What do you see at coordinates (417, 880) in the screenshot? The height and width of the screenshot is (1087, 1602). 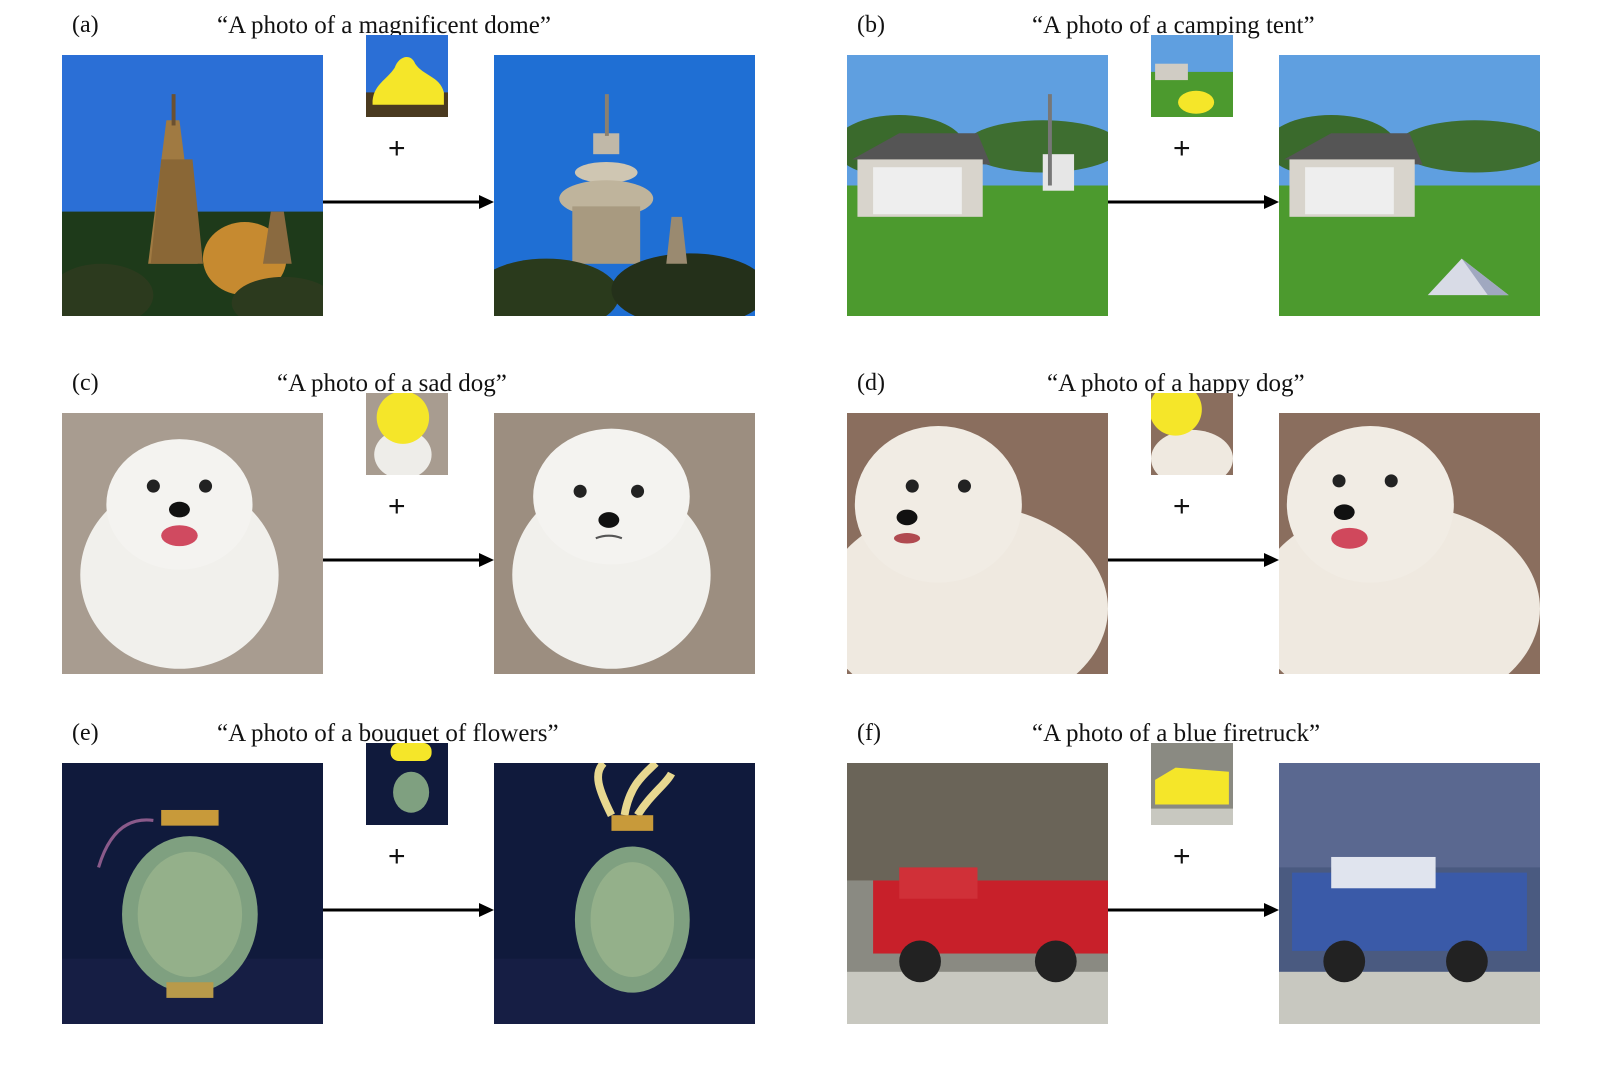 I see `panel-e: (e) “A photo of a bouquet of flowers” +` at bounding box center [417, 880].